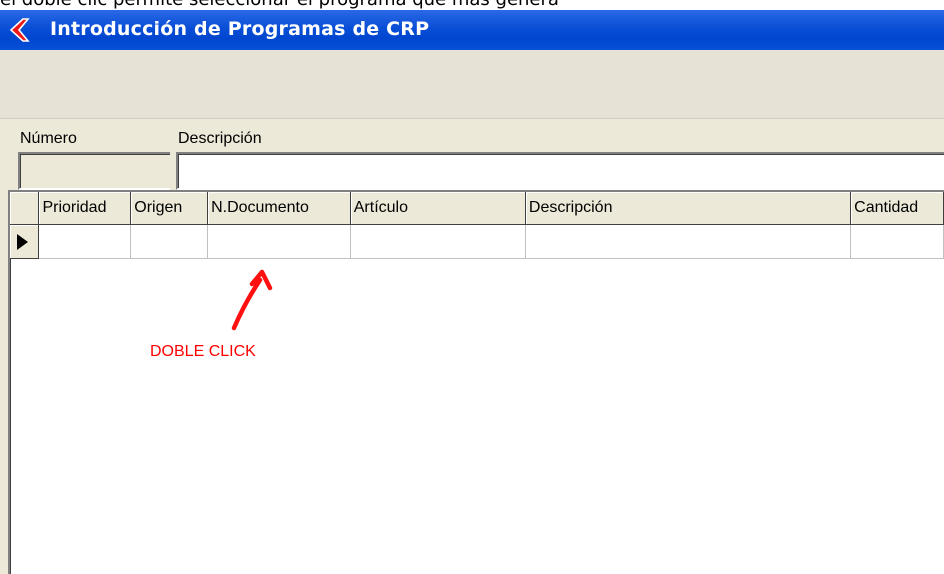 This screenshot has width=944, height=574. What do you see at coordinates (85, 208) in the screenshot?
I see `column-header-prioridad: Prioridad` at bounding box center [85, 208].